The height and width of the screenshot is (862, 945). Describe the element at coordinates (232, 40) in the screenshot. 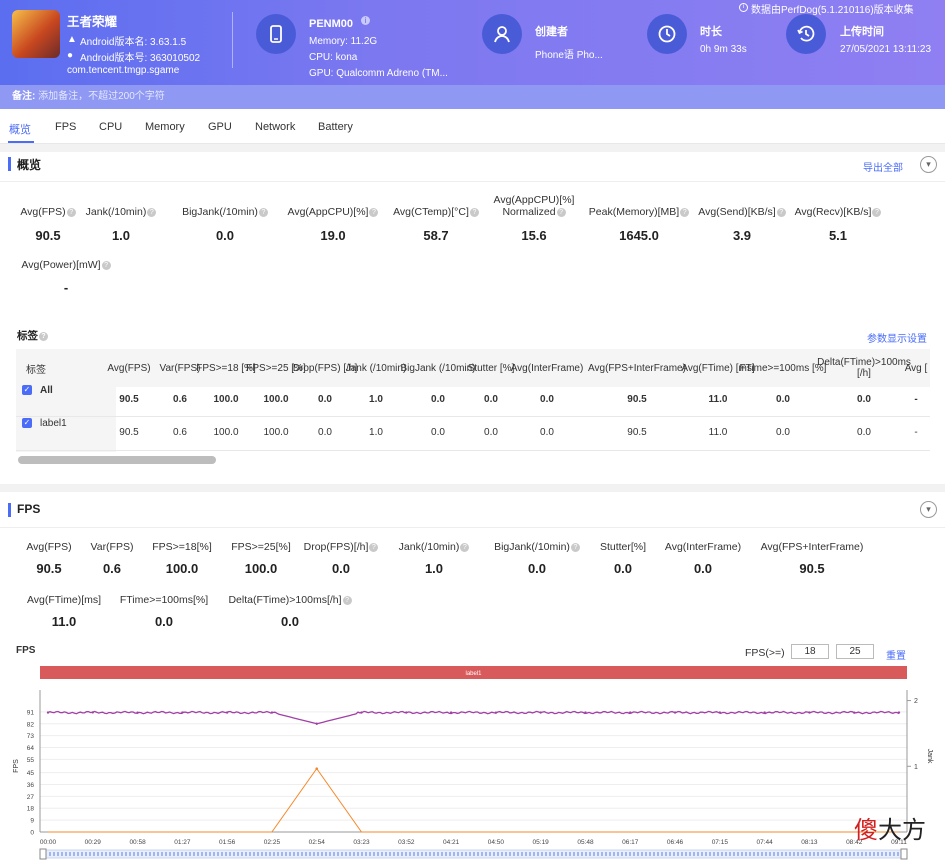

I see `header-divider` at that location.